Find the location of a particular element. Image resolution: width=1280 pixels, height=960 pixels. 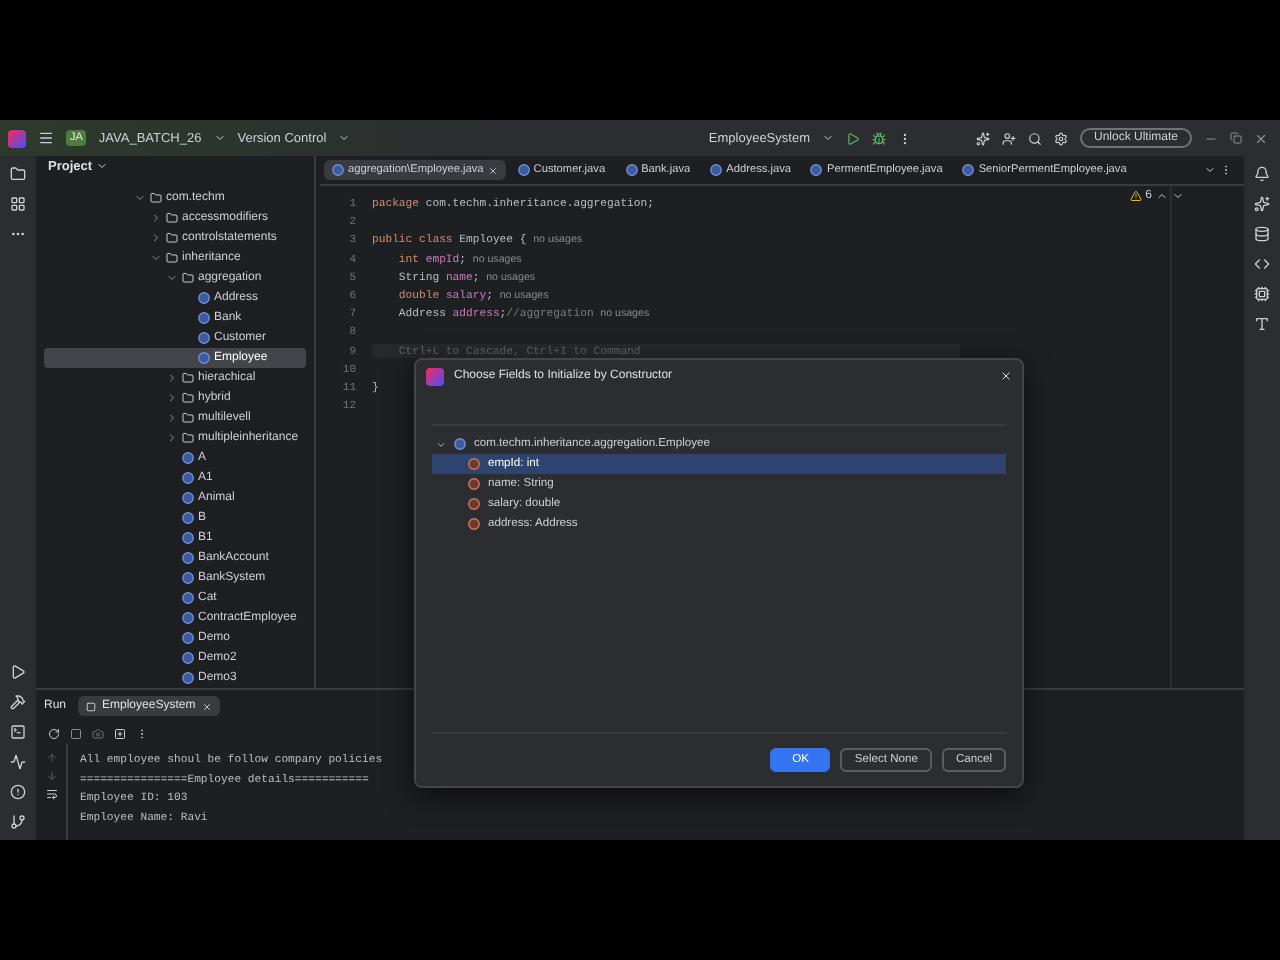

debug-icon is located at coordinates (878, 138).